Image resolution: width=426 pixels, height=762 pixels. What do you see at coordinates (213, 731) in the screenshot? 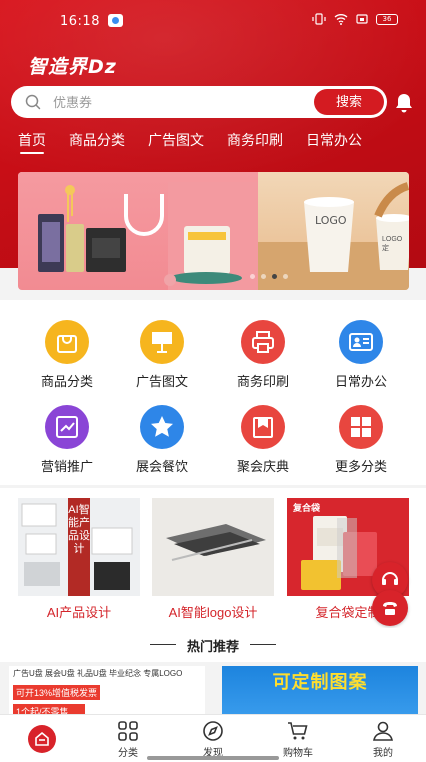
I see `compass-icon` at bounding box center [213, 731].